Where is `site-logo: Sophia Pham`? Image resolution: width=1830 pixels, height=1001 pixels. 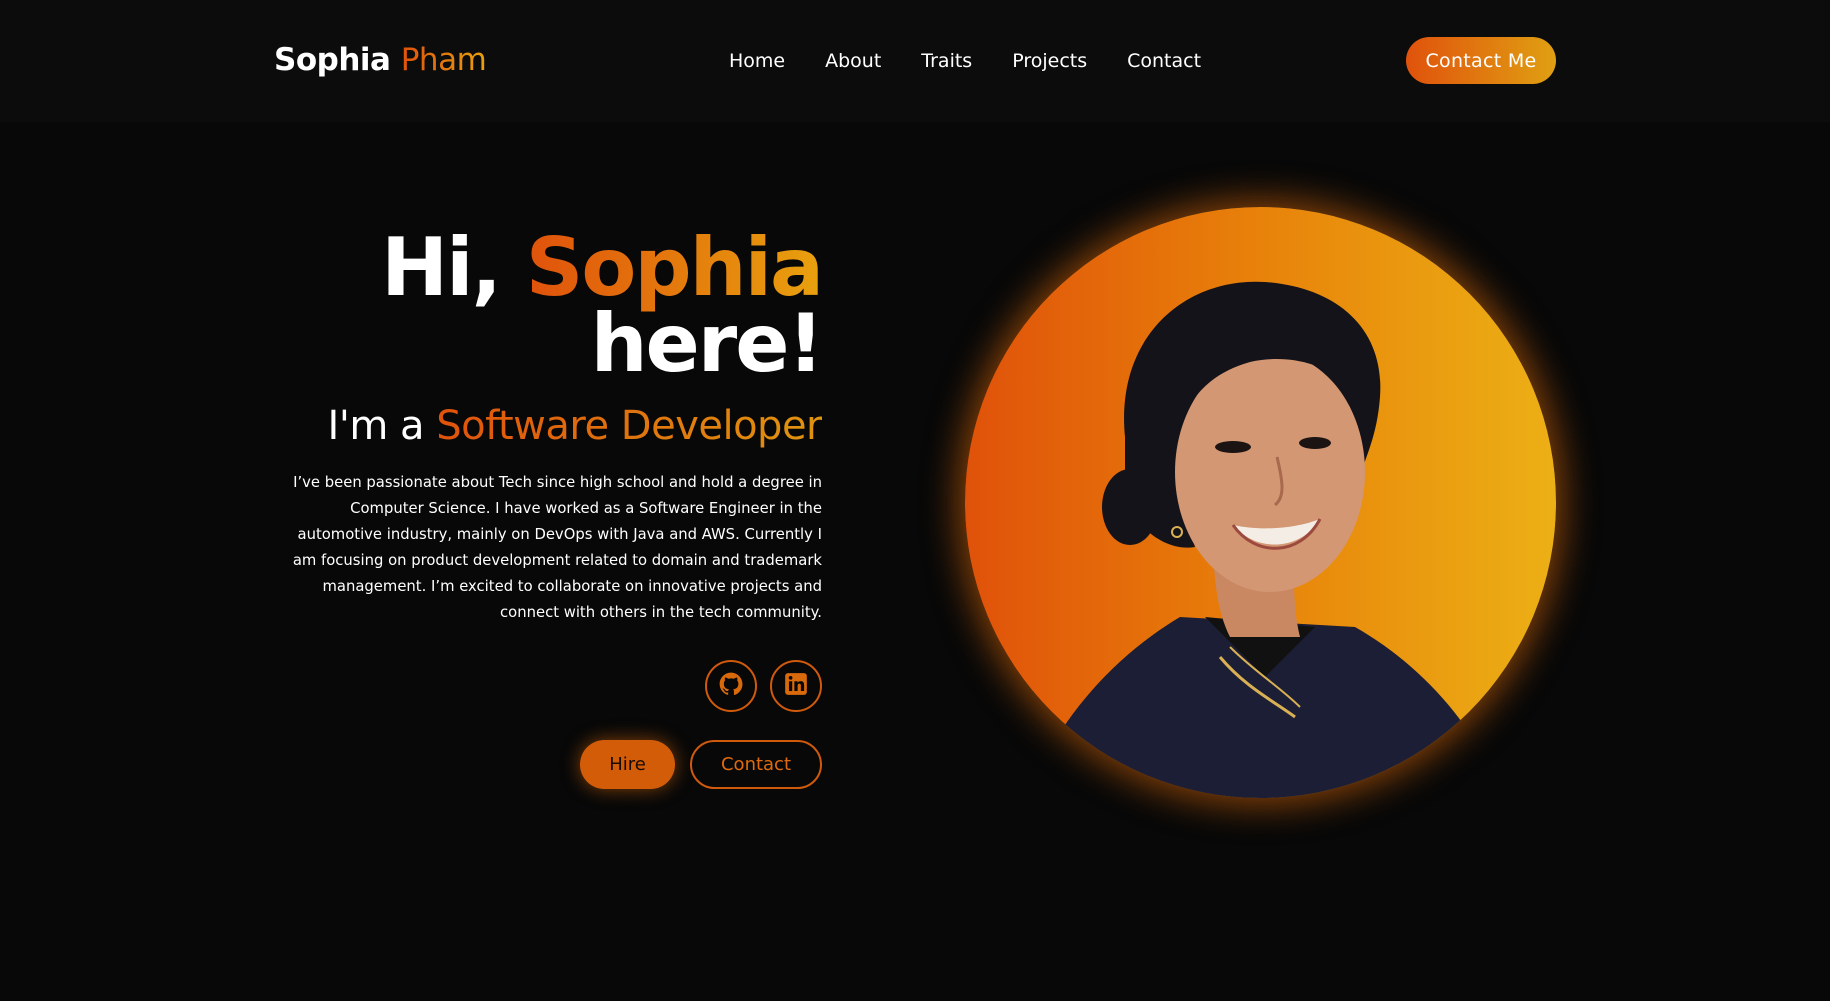 site-logo: Sophia Pham is located at coordinates (380, 60).